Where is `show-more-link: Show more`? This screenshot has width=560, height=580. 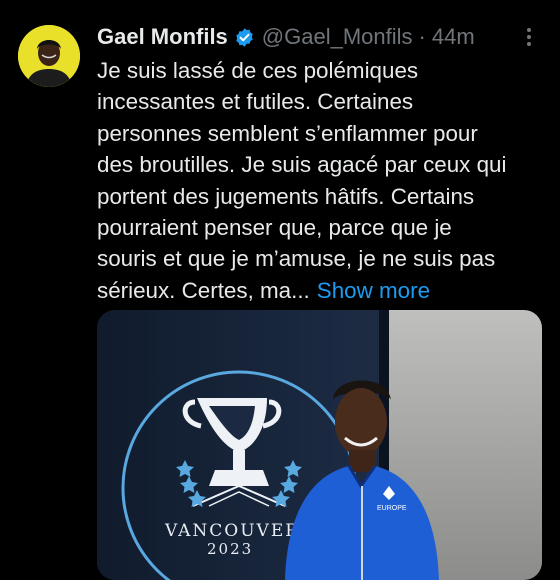
show-more-link: Show more is located at coordinates (373, 290).